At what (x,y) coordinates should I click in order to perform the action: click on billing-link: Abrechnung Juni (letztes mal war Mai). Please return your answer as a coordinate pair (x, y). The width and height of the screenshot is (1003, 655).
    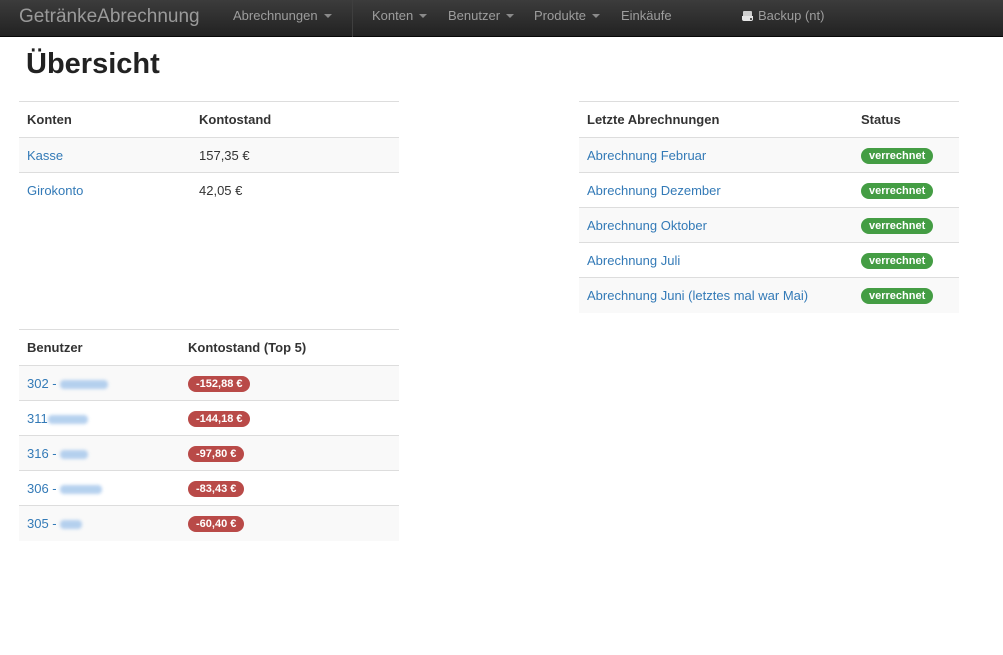
    Looking at the image, I should click on (697, 295).